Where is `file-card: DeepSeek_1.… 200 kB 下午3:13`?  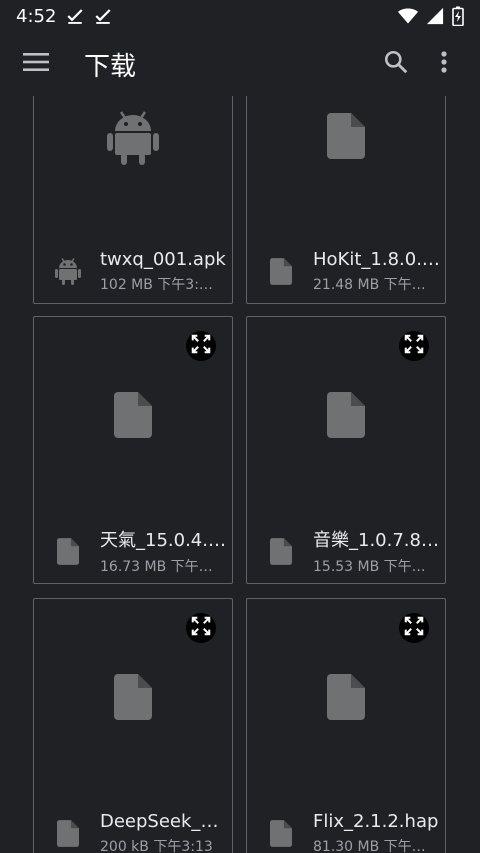
file-card: DeepSeek_1.… 200 kB 下午3:13 is located at coordinates (133, 725).